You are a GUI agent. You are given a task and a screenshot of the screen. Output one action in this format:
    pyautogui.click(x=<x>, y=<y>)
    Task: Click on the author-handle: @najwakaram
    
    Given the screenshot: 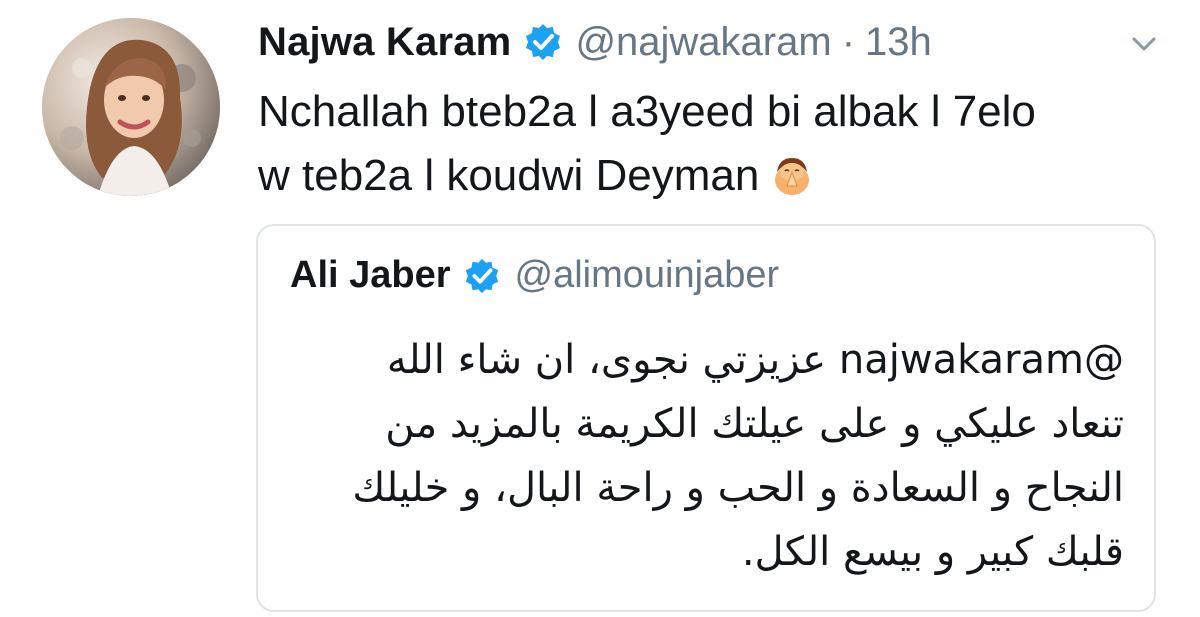 What is the action you would take?
    pyautogui.click(x=703, y=42)
    